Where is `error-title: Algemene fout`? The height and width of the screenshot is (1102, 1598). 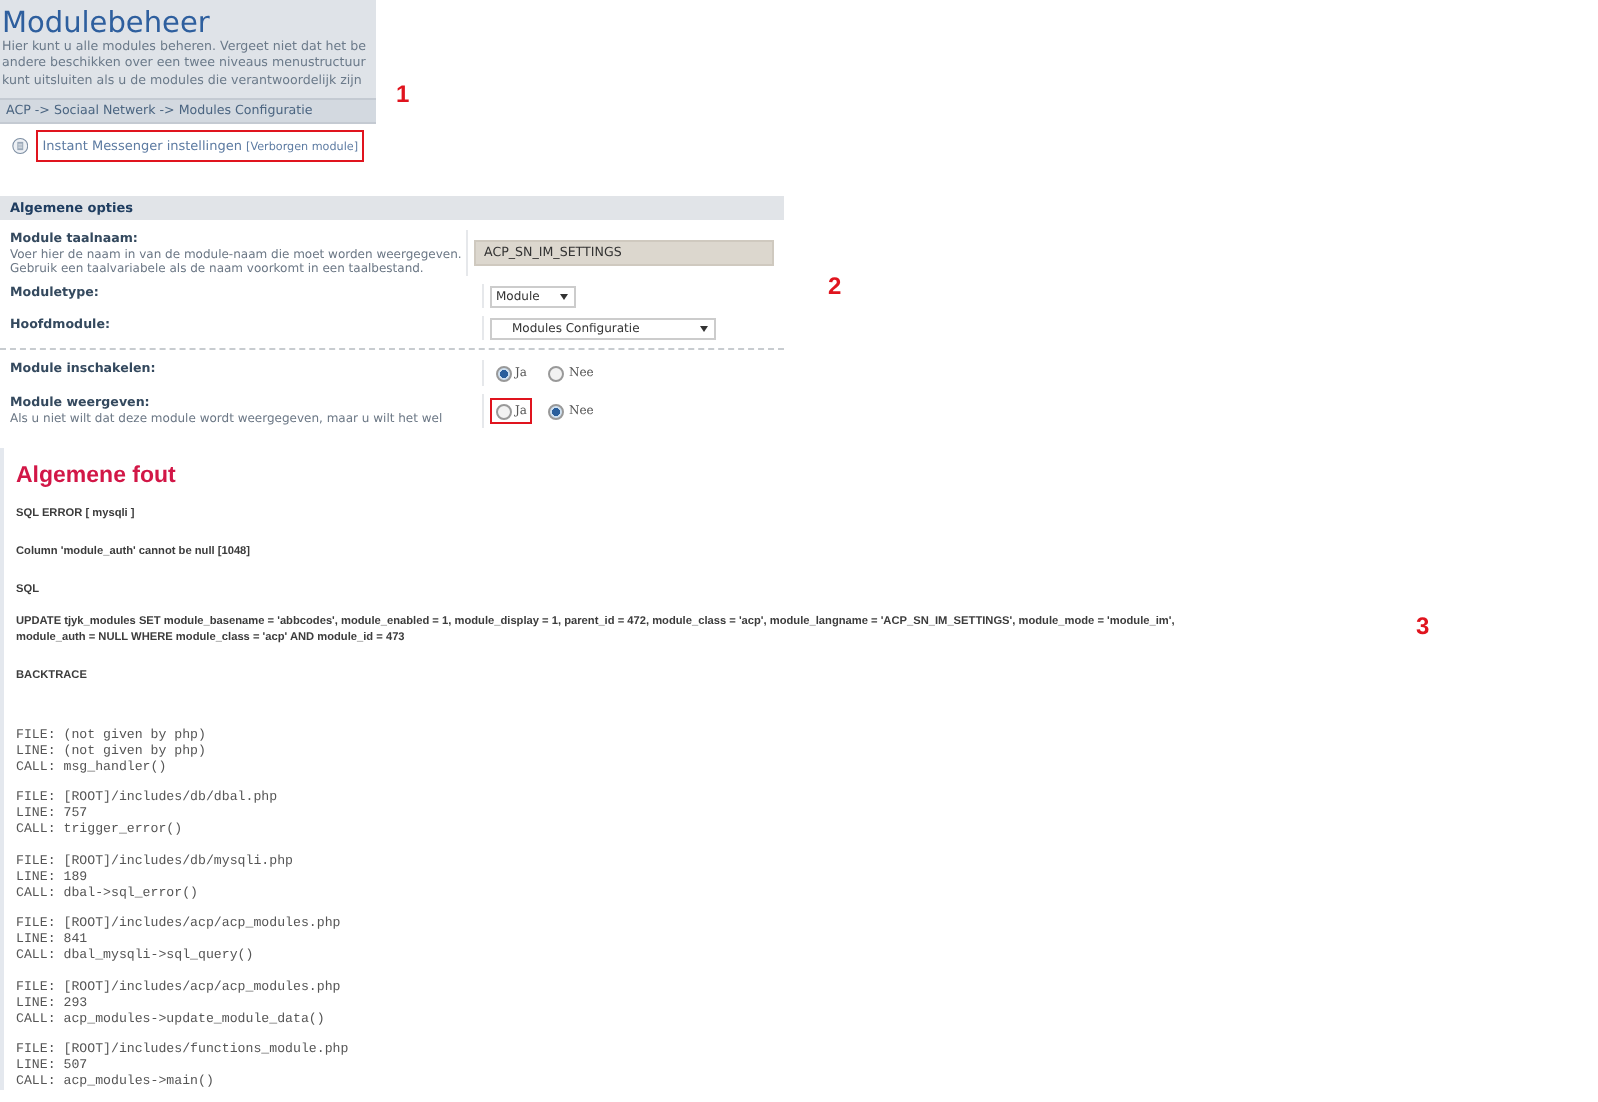
error-title: Algemene fout is located at coordinates (97, 475).